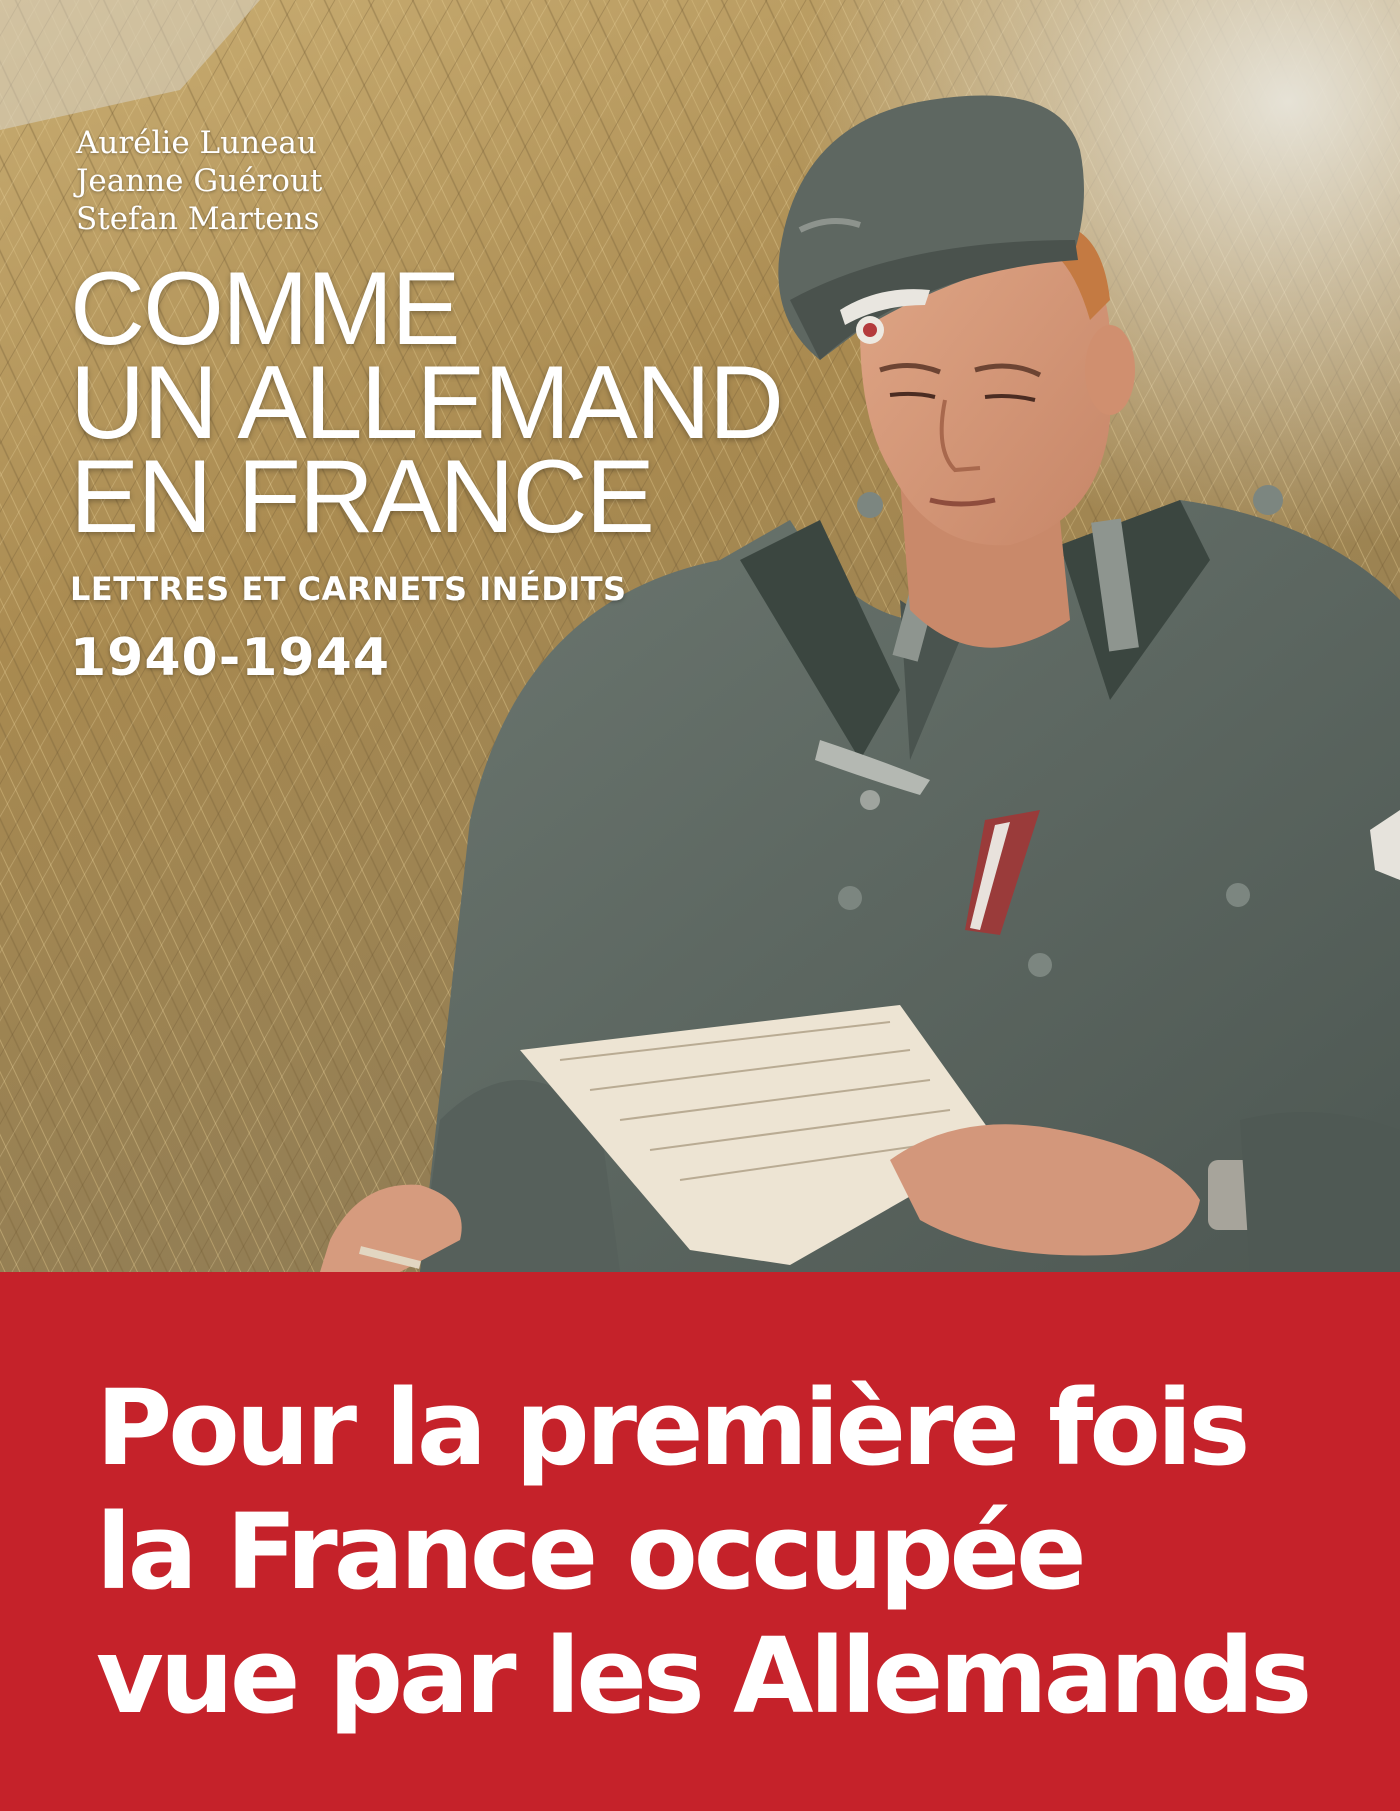  What do you see at coordinates (673, 1428) in the screenshot?
I see `tagline-line: Pour la première fois` at bounding box center [673, 1428].